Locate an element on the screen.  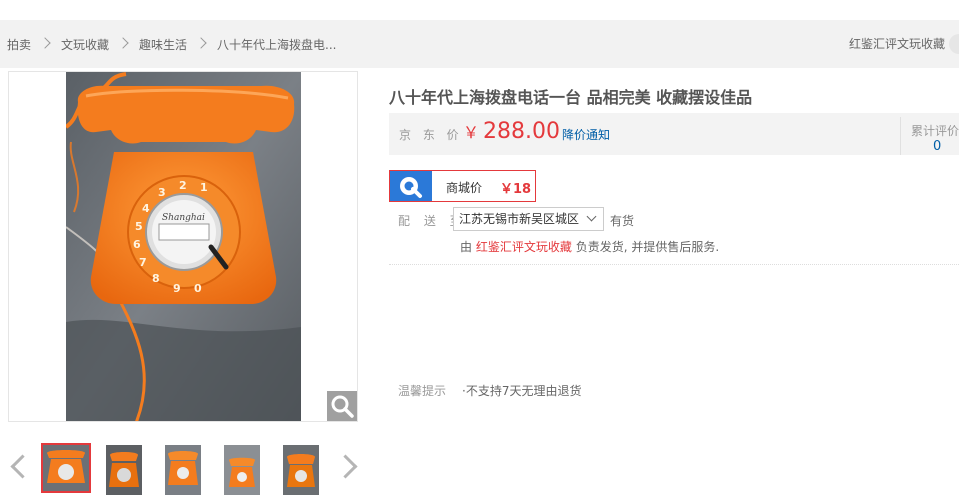
price-label: 京 东 价 is located at coordinates (431, 135).